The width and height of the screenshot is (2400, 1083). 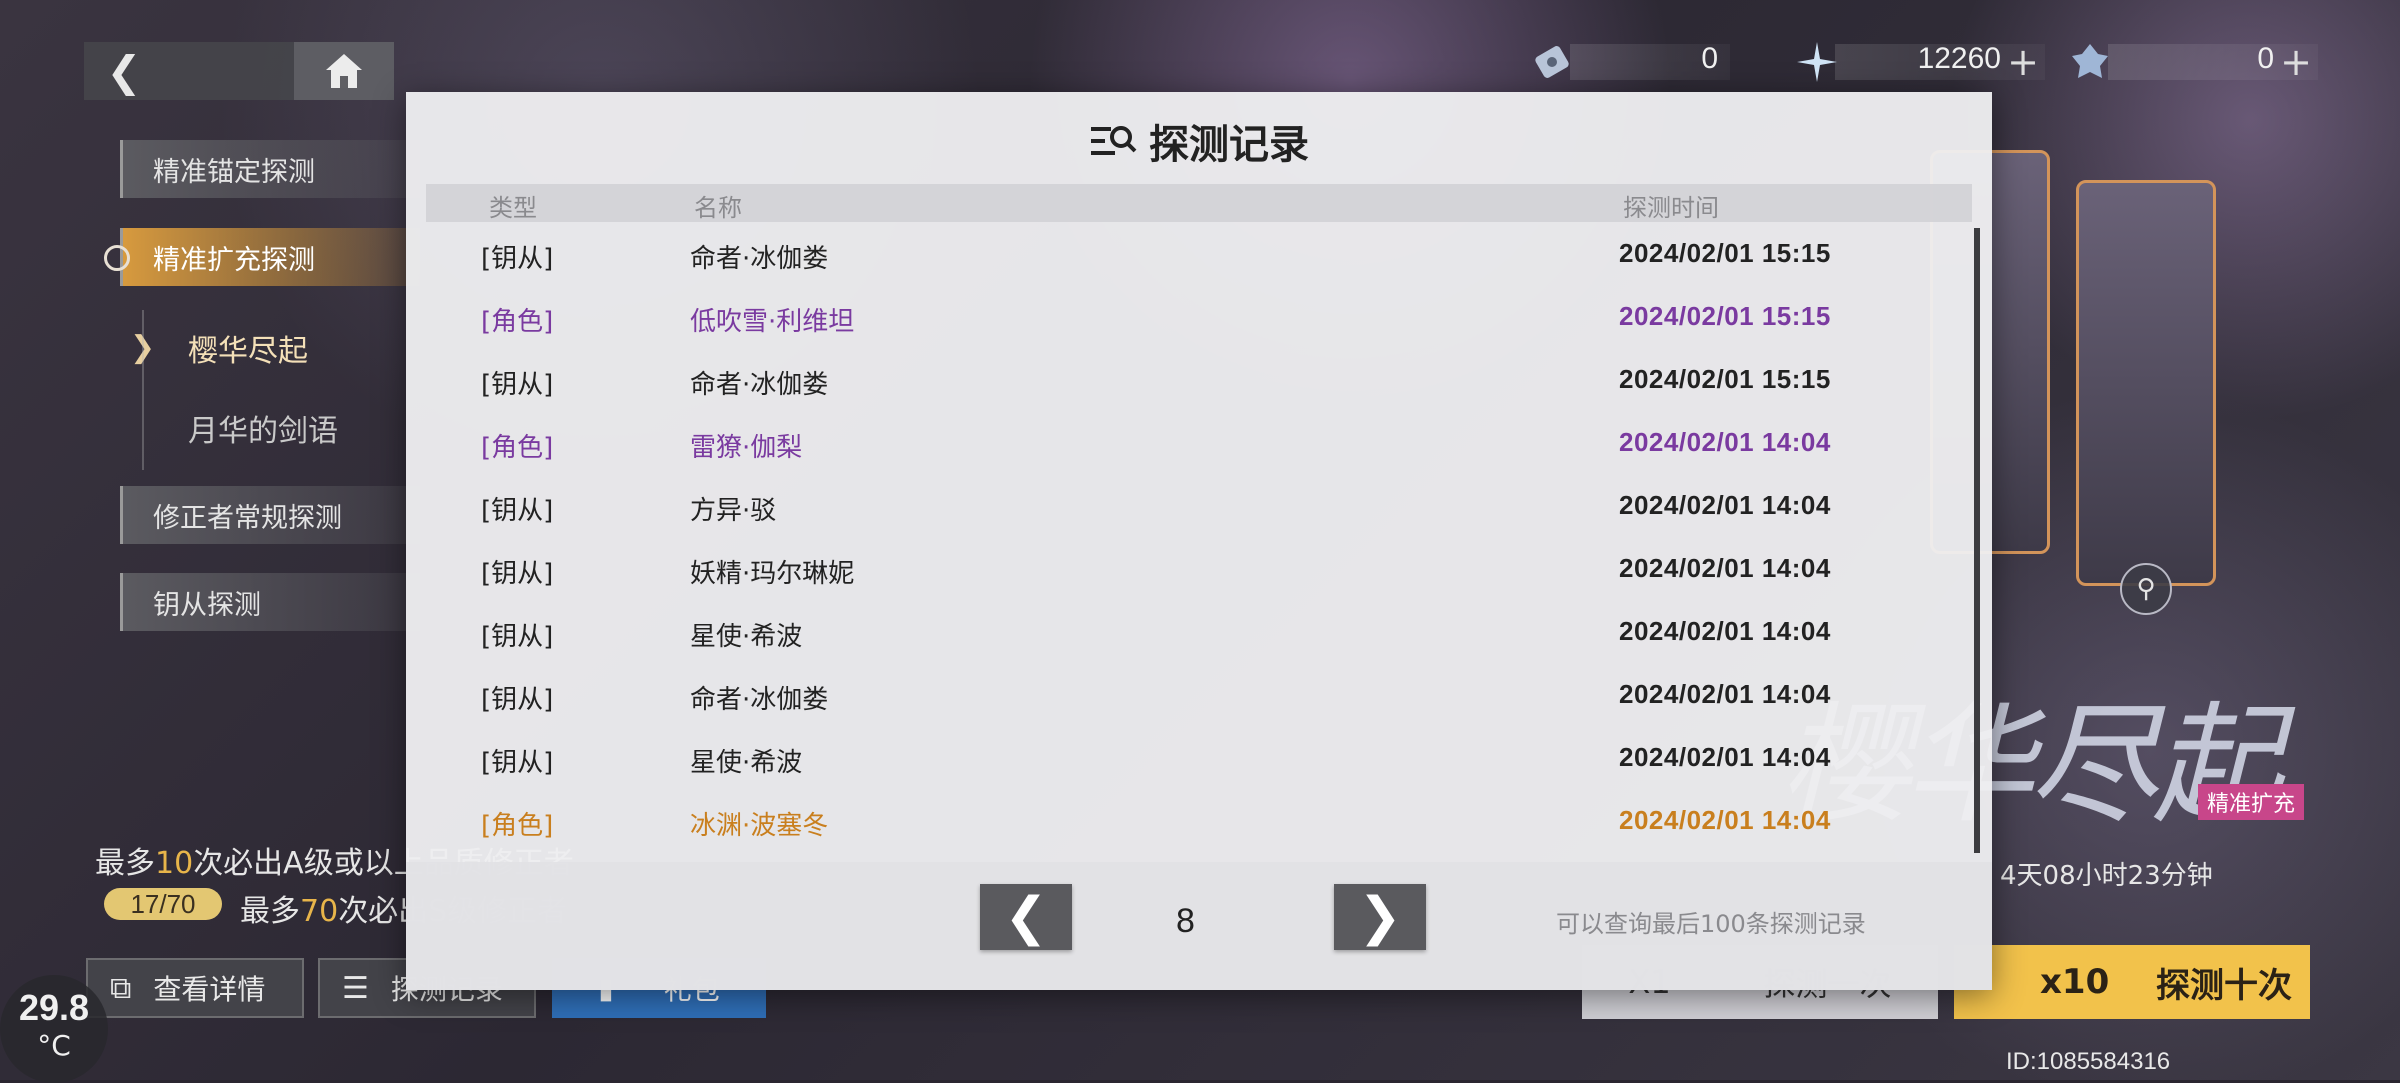 I want to click on table-row: [角色] 低吹雪·利维坦 2024/02/01 15:15, so click(x=1199, y=316).